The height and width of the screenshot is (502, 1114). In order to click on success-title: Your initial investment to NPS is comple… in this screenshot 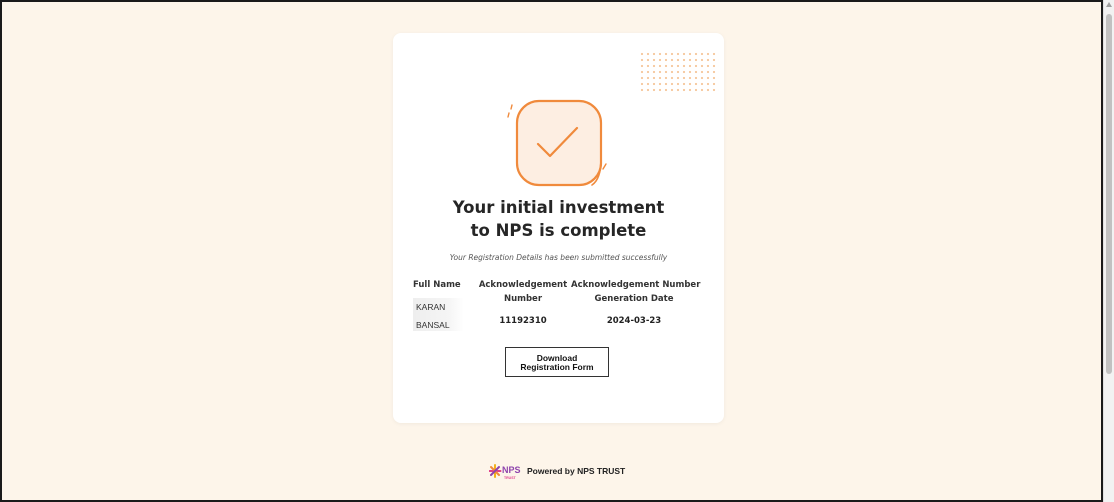, I will do `click(558, 219)`.